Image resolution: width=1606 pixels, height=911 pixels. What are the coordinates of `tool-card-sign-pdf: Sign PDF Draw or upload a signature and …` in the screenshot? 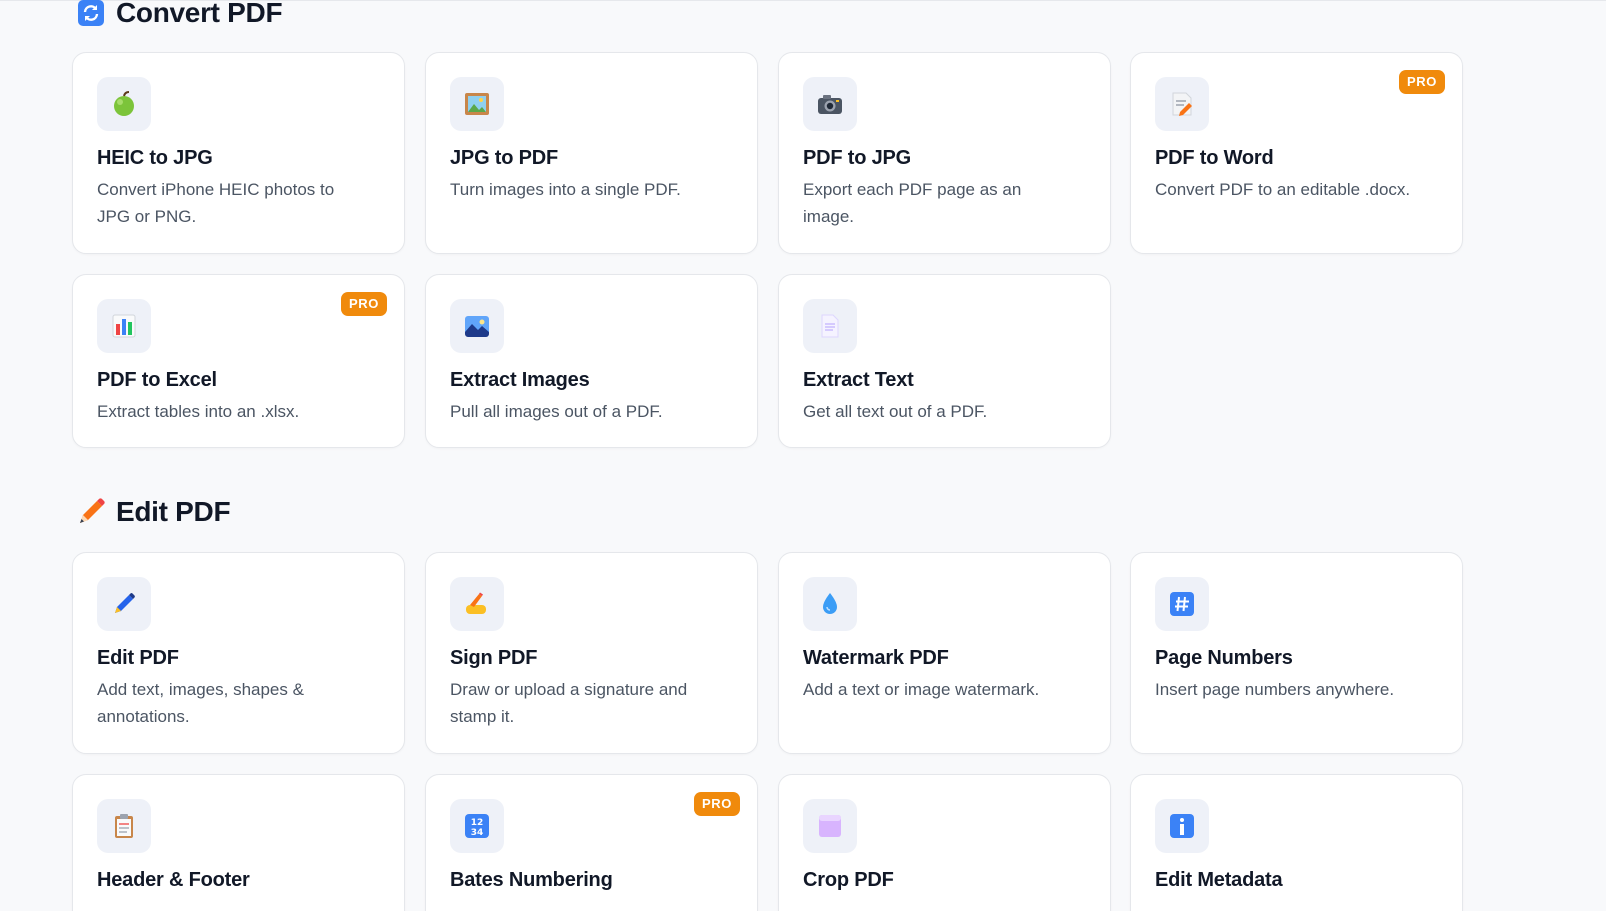 It's located at (591, 653).